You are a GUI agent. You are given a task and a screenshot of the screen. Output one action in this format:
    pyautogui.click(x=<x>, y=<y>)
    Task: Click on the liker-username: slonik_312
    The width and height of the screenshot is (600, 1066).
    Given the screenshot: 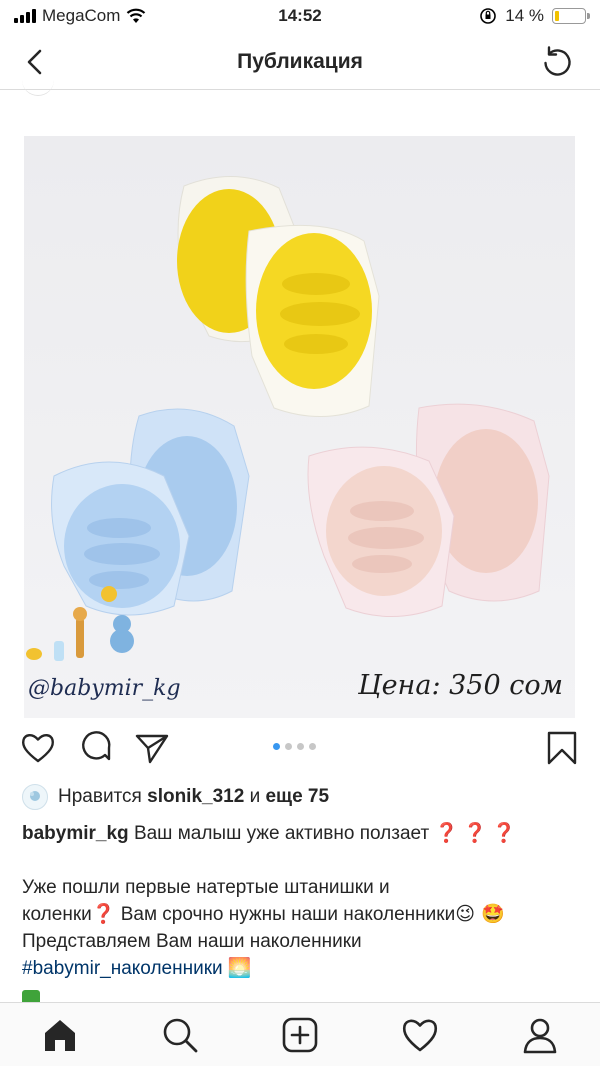 What is the action you would take?
    pyautogui.click(x=195, y=796)
    